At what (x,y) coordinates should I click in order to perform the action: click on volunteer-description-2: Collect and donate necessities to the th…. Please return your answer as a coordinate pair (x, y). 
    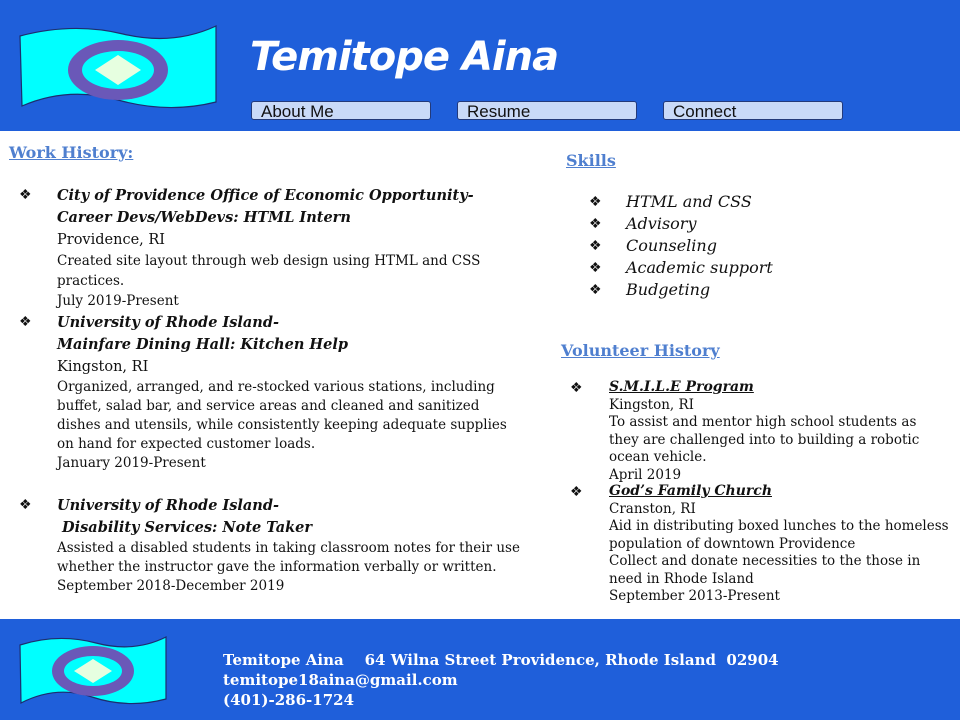
    Looking at the image, I should click on (765, 570).